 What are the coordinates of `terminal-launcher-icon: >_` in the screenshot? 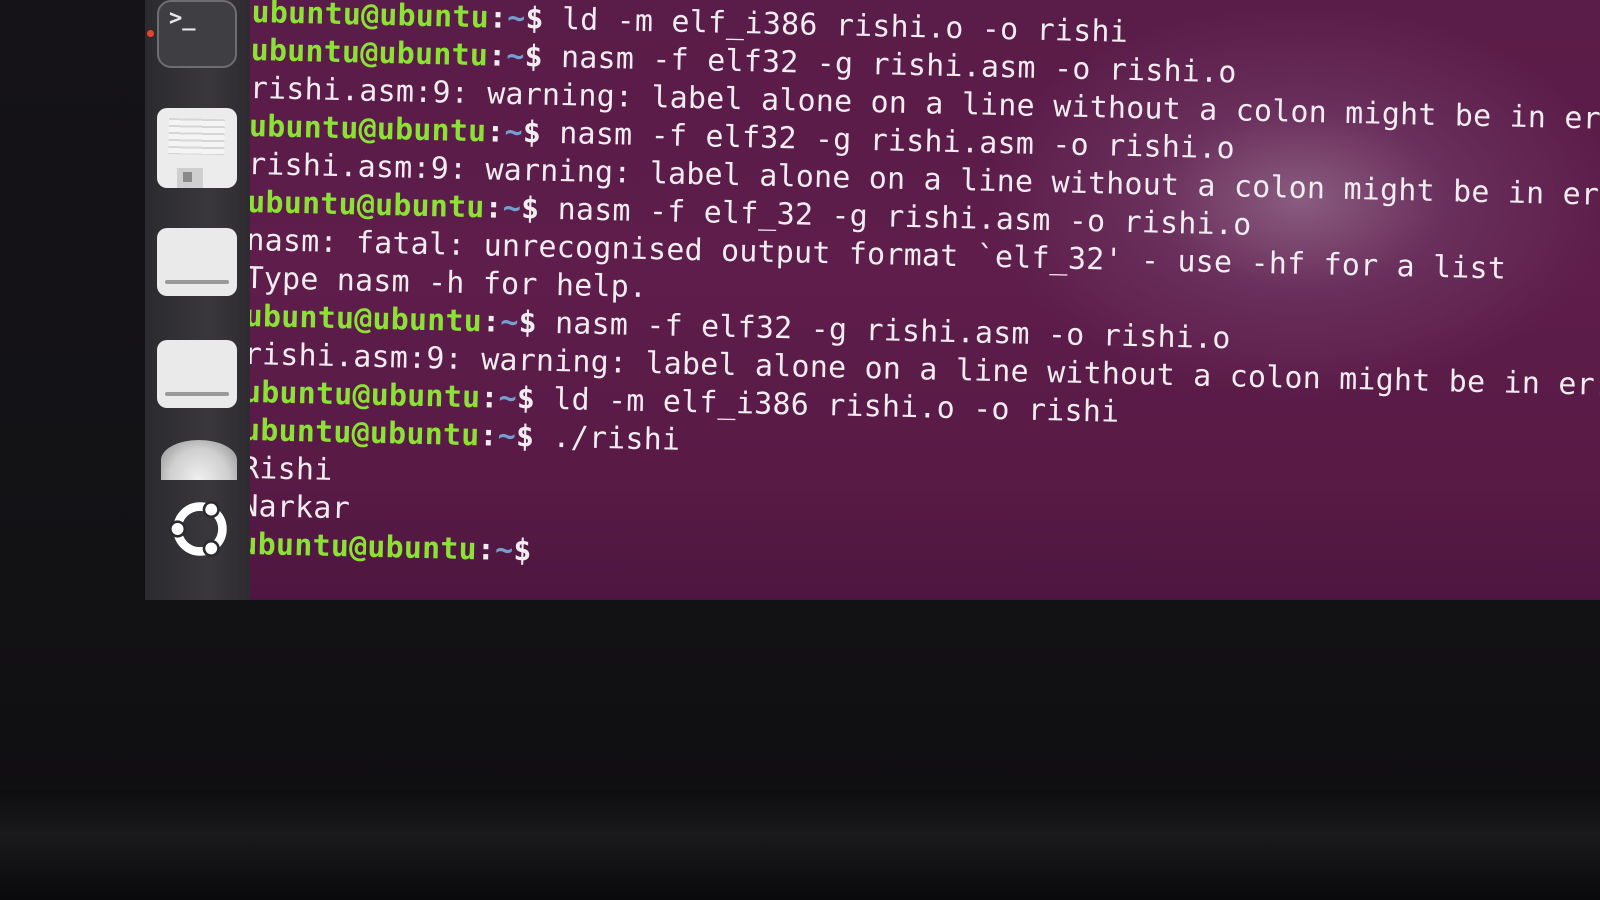 It's located at (197, 34).